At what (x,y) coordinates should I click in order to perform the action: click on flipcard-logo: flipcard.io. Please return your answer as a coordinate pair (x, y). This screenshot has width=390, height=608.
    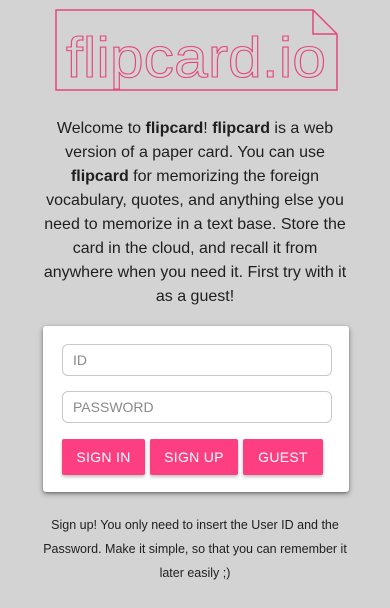
    Looking at the image, I should click on (196, 50).